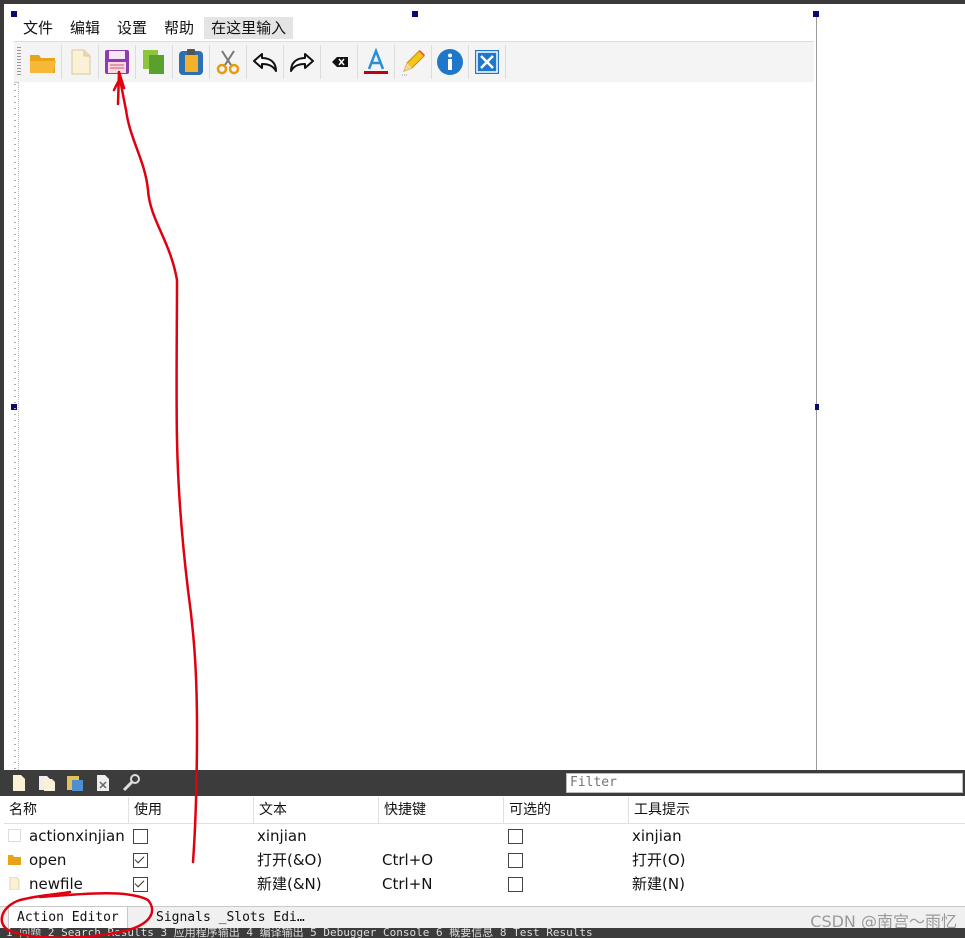  What do you see at coordinates (566, 810) in the screenshot?
I see `column-checkable: 可选的` at bounding box center [566, 810].